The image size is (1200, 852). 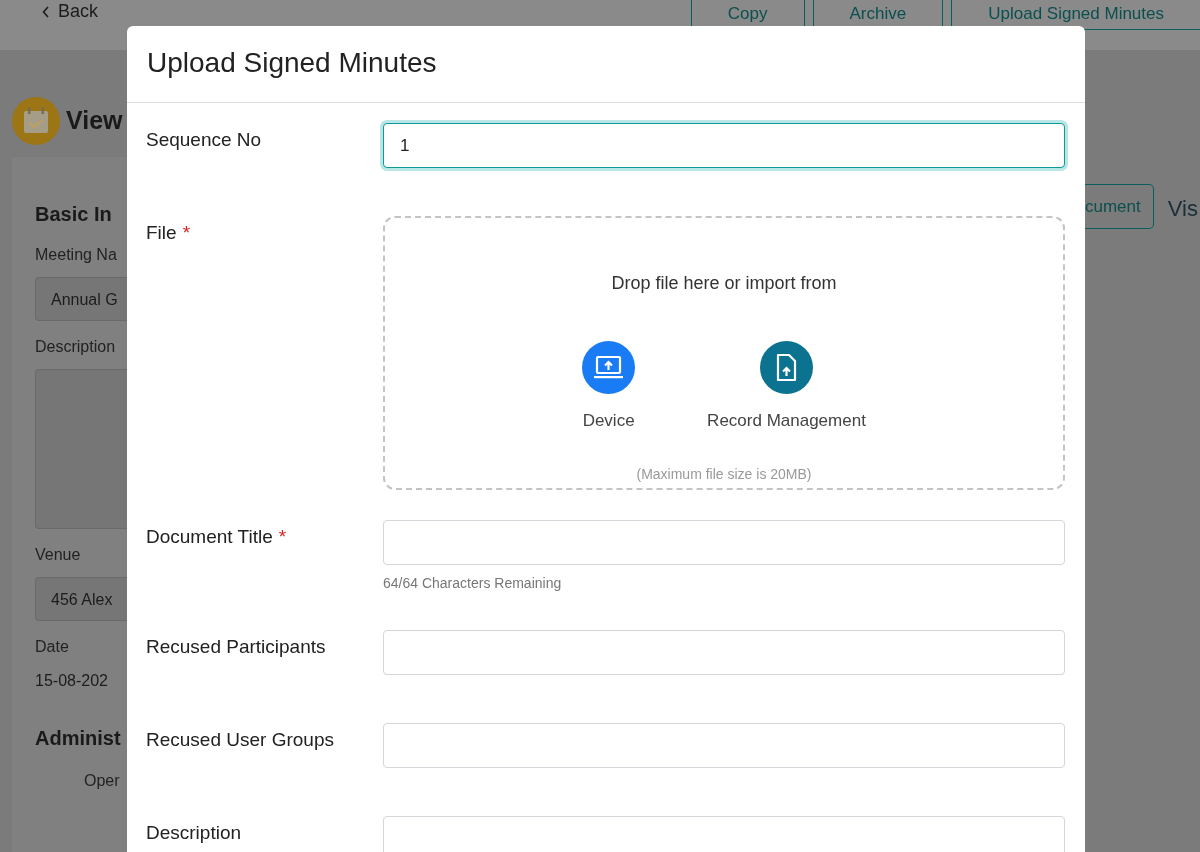 What do you see at coordinates (473, 583) in the screenshot?
I see `character-counter: 64/64 Characters Remaining` at bounding box center [473, 583].